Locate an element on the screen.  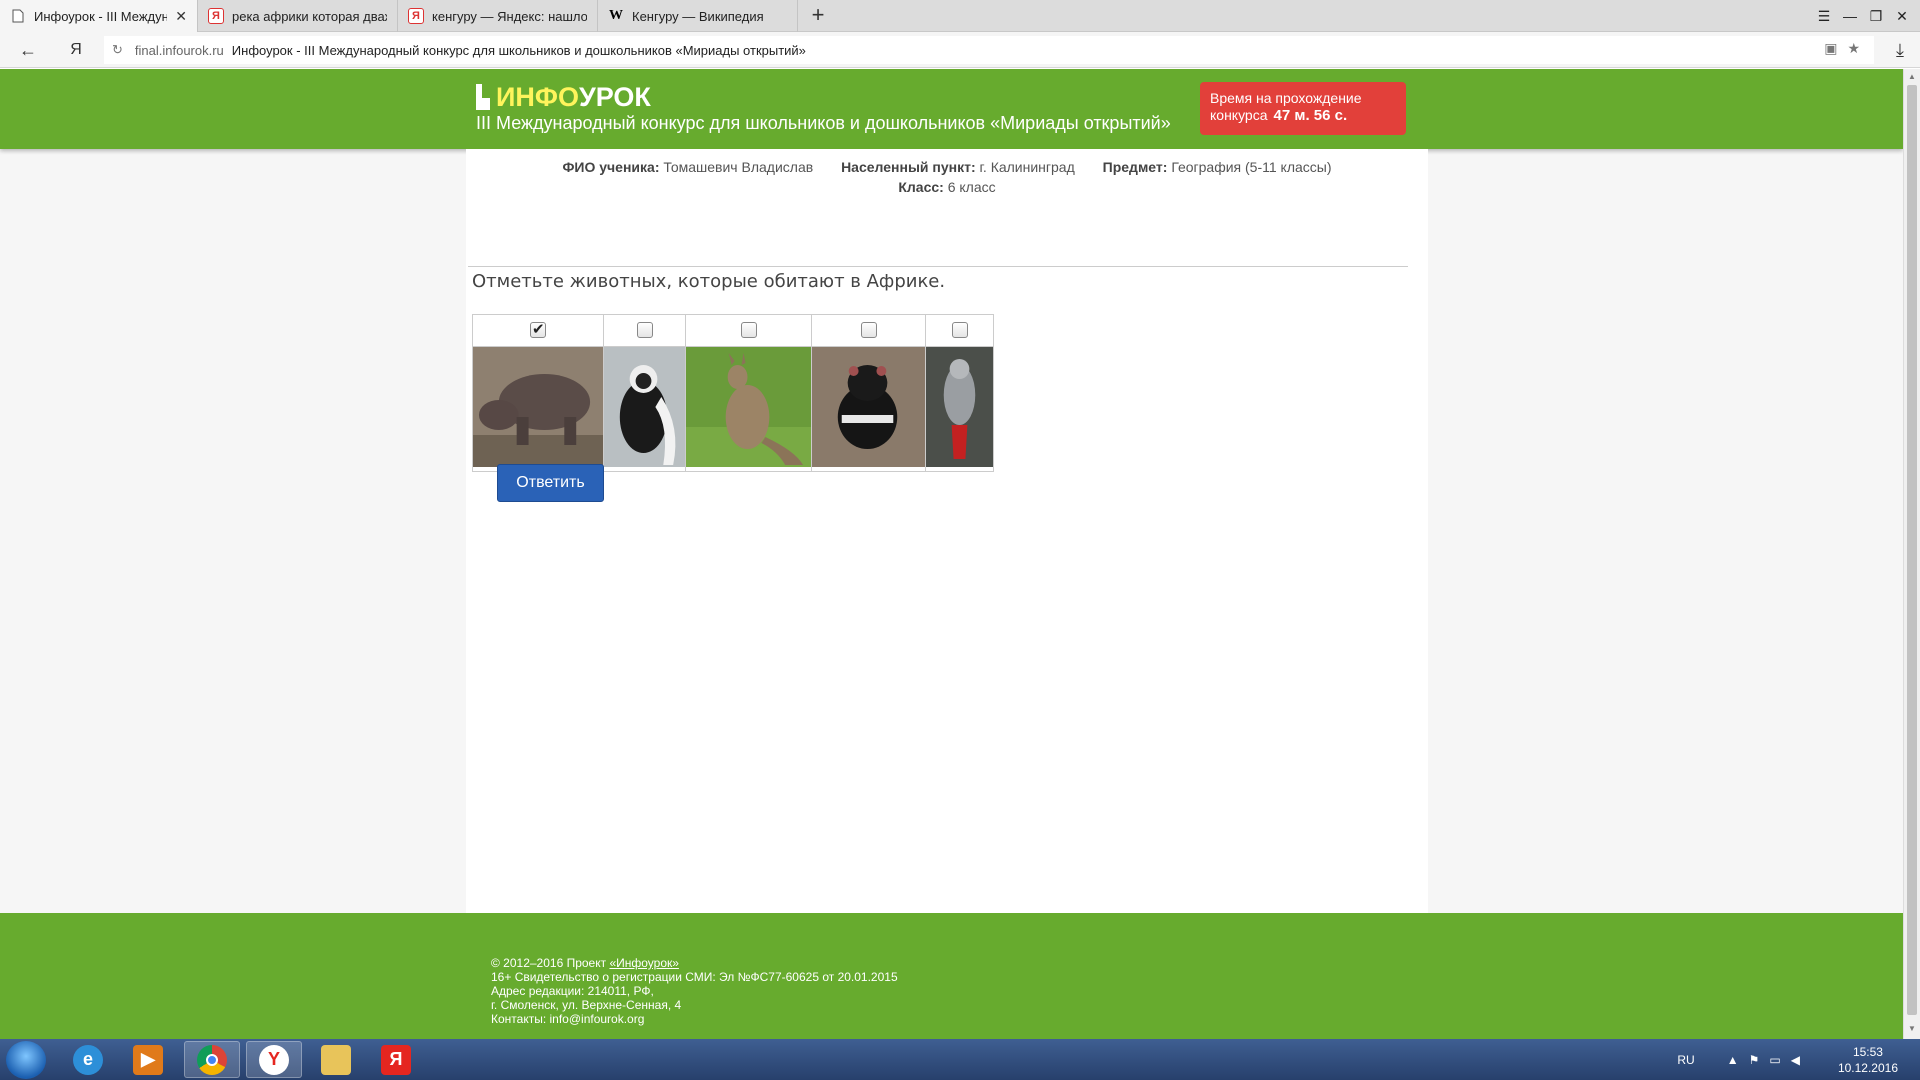
kangaroo-image is located at coordinates (748, 407).